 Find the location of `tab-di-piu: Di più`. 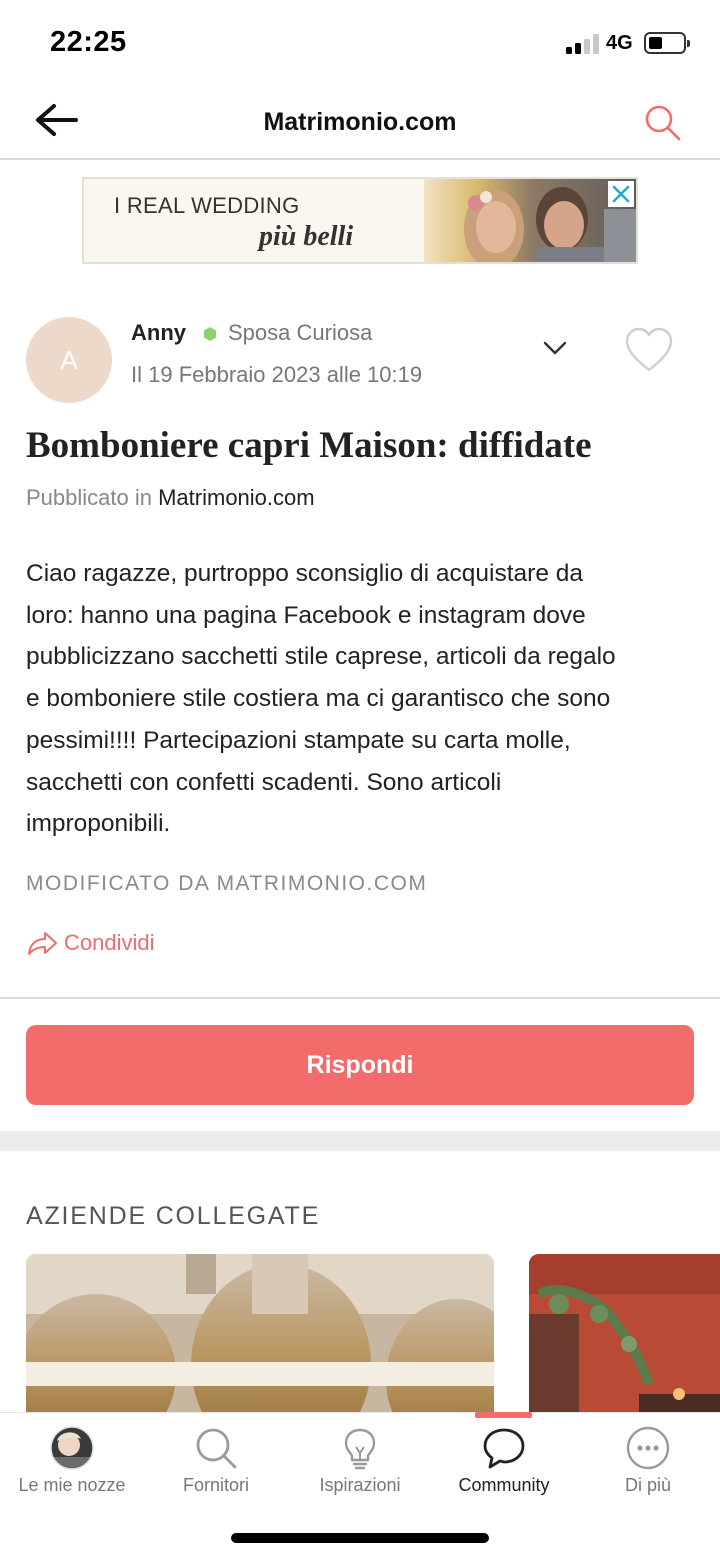

tab-di-piu: Di più is located at coordinates (648, 1463).